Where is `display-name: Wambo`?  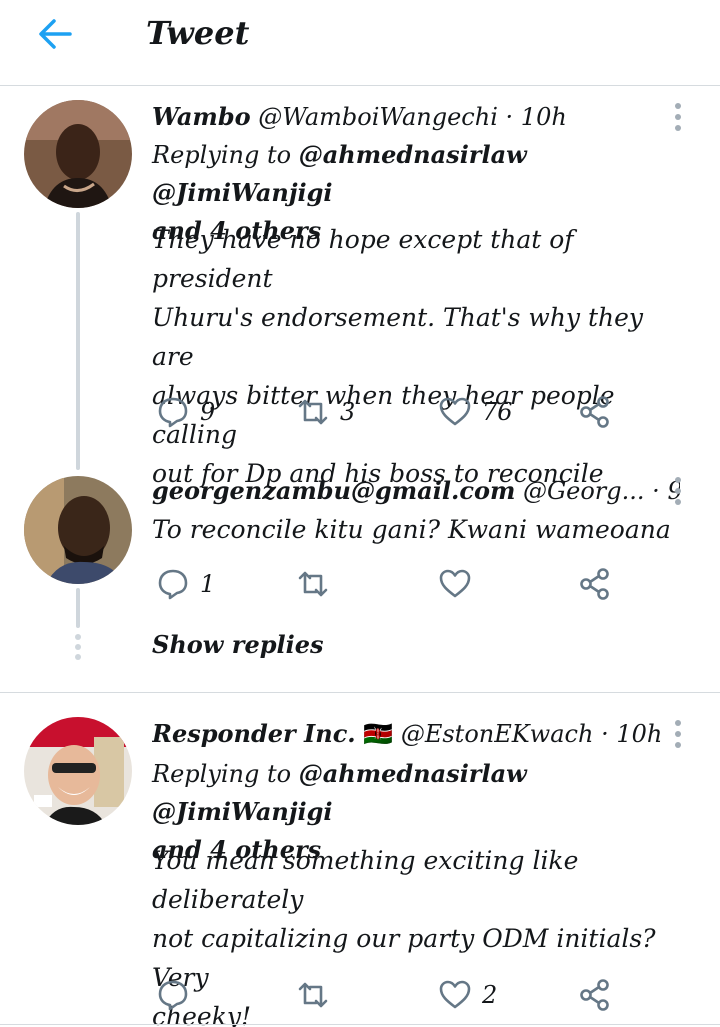 display-name: Wambo is located at coordinates (201, 116).